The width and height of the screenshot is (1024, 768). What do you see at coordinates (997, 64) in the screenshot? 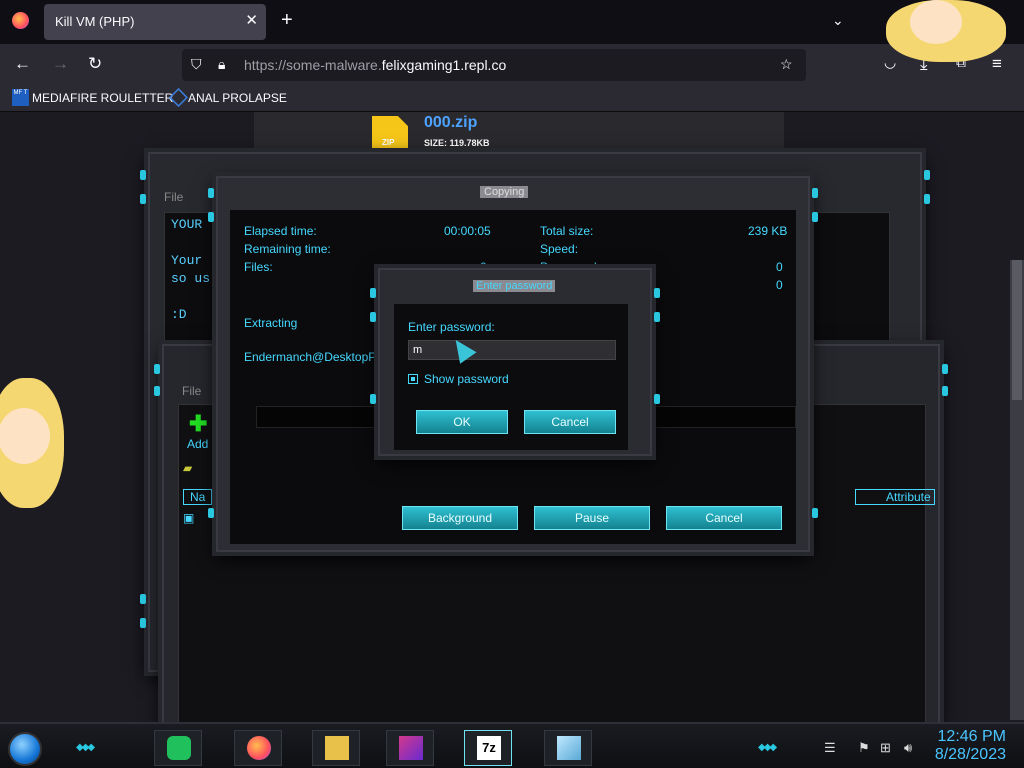
I see `menu-icon: ≡` at bounding box center [997, 64].